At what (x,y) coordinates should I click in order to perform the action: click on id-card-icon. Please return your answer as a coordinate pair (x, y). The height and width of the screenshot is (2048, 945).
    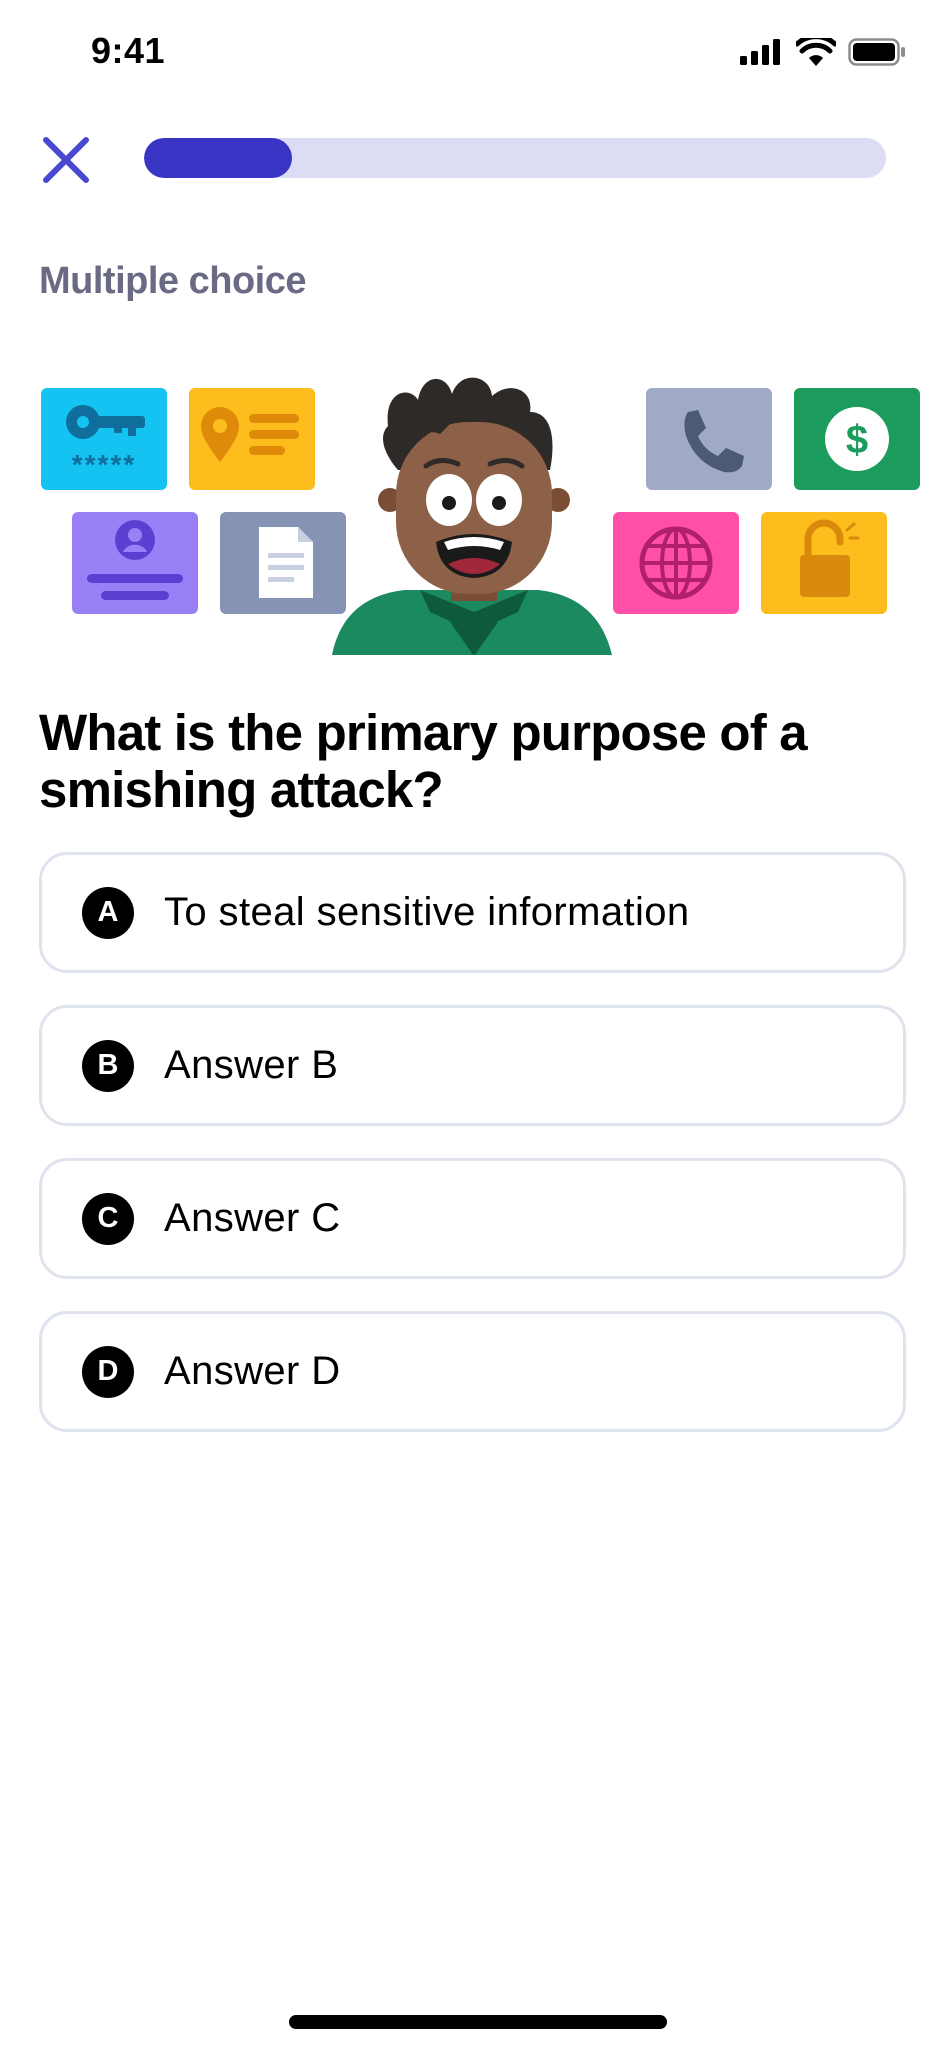
    Looking at the image, I should click on (135, 563).